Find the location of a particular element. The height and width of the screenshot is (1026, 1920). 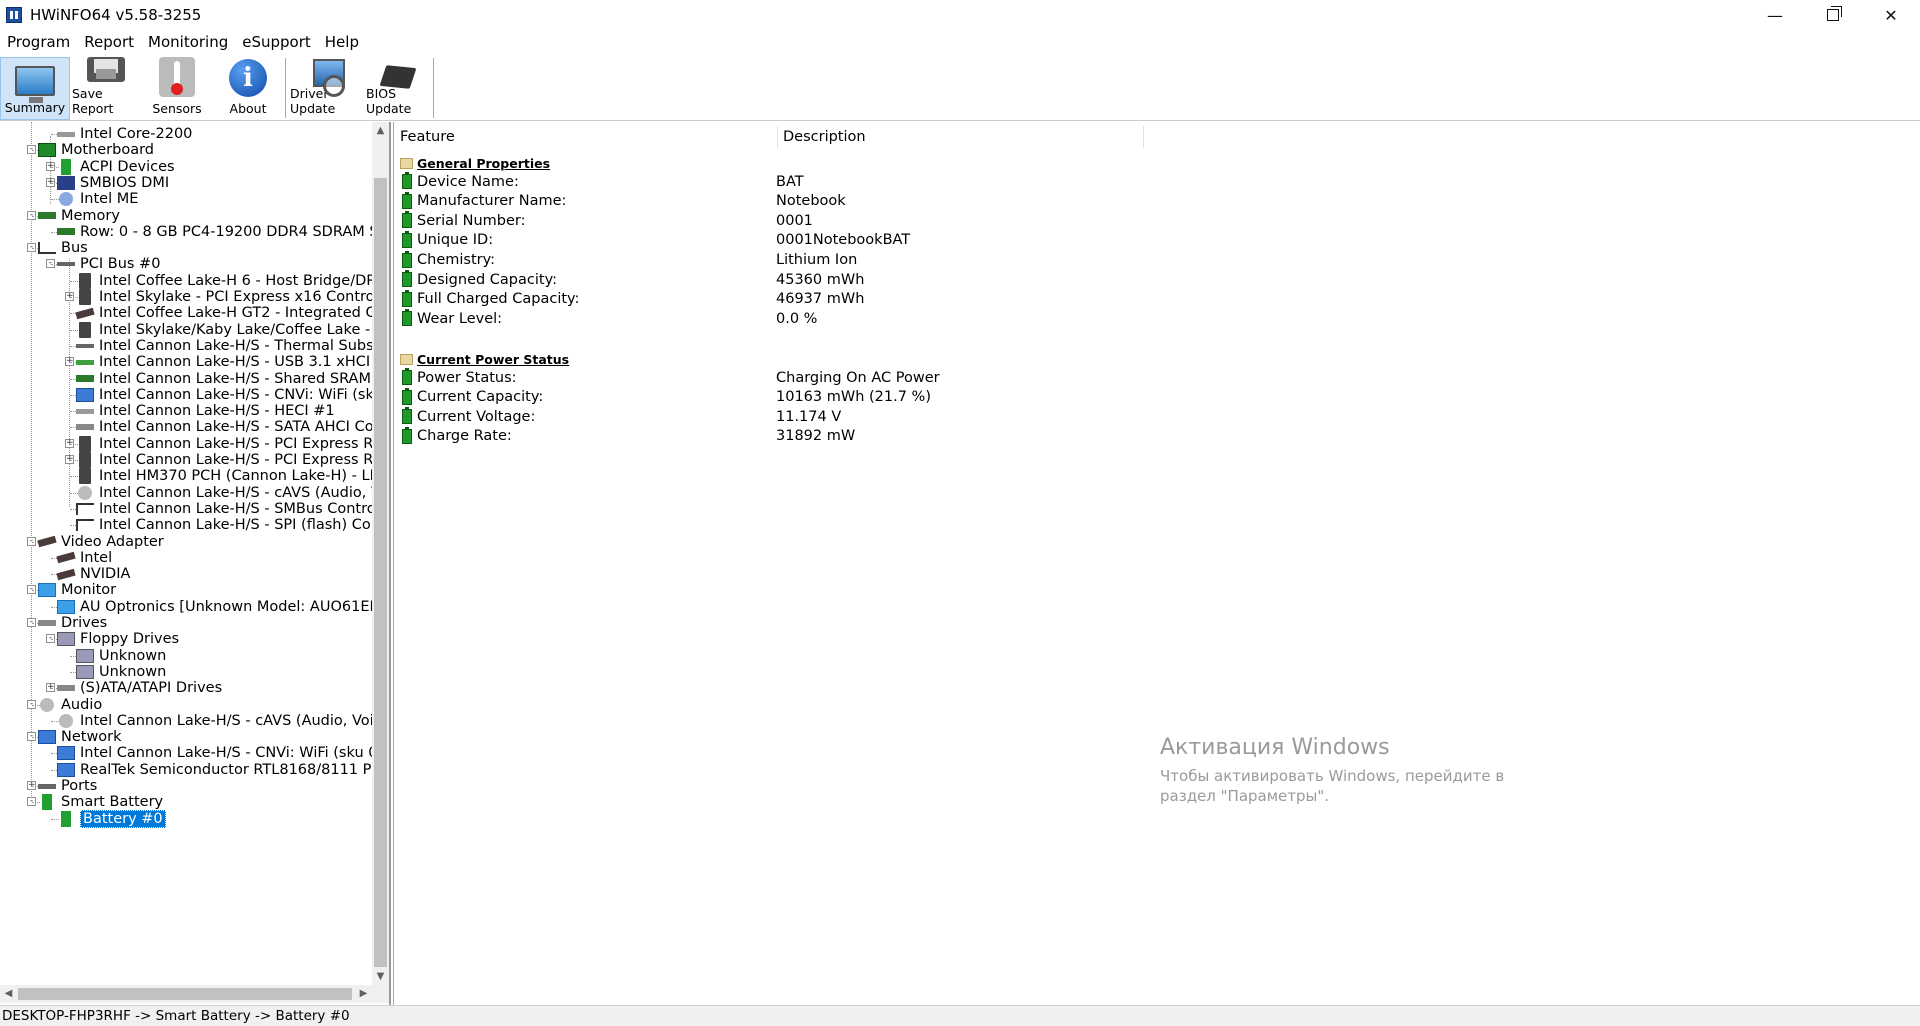

scroll-left-icon: ◀ is located at coordinates (8, 994).